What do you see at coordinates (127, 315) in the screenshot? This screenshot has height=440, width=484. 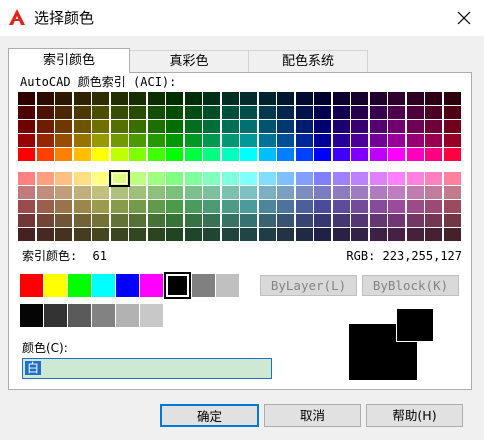 I see `gray-shade-swatch` at bounding box center [127, 315].